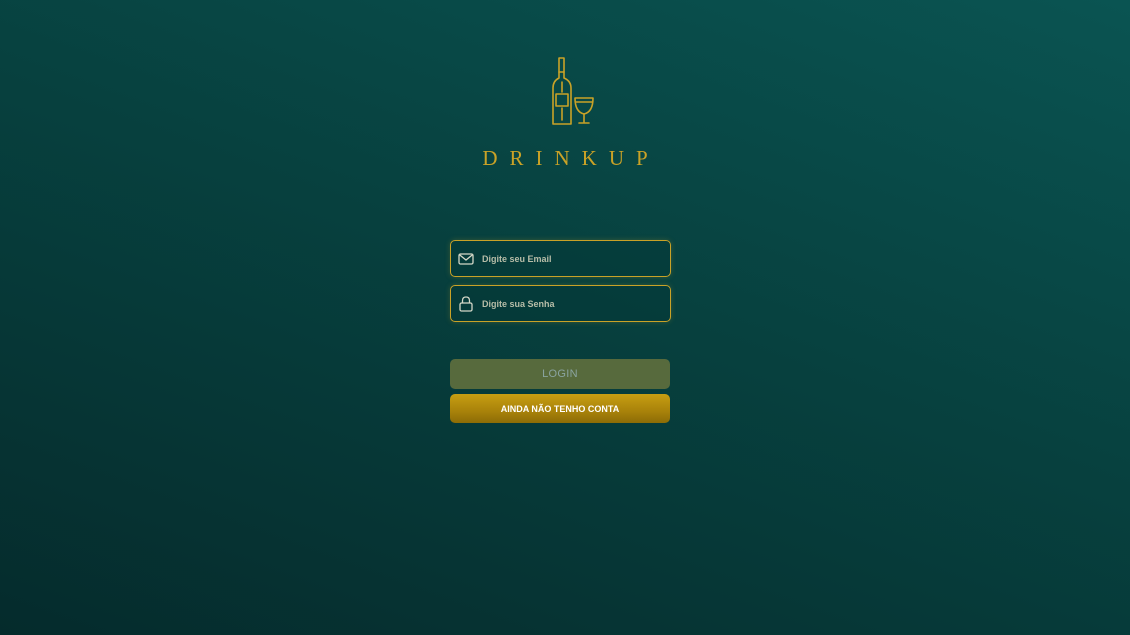 This screenshot has height=635, width=1130. Describe the element at coordinates (560, 331) in the screenshot. I see `login-form: LOGIN AINDA NÃO TENHO CONTA` at that location.